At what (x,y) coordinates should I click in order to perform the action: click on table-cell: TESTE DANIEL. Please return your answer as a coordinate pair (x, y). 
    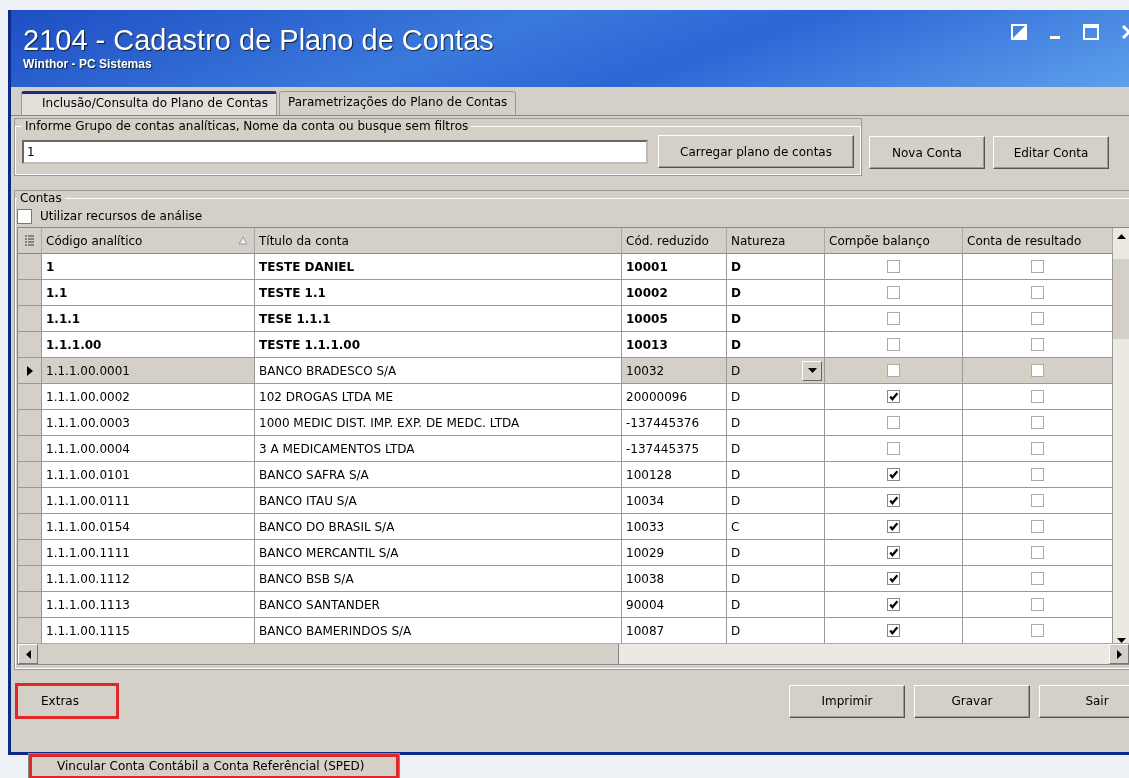
    Looking at the image, I should click on (438, 267).